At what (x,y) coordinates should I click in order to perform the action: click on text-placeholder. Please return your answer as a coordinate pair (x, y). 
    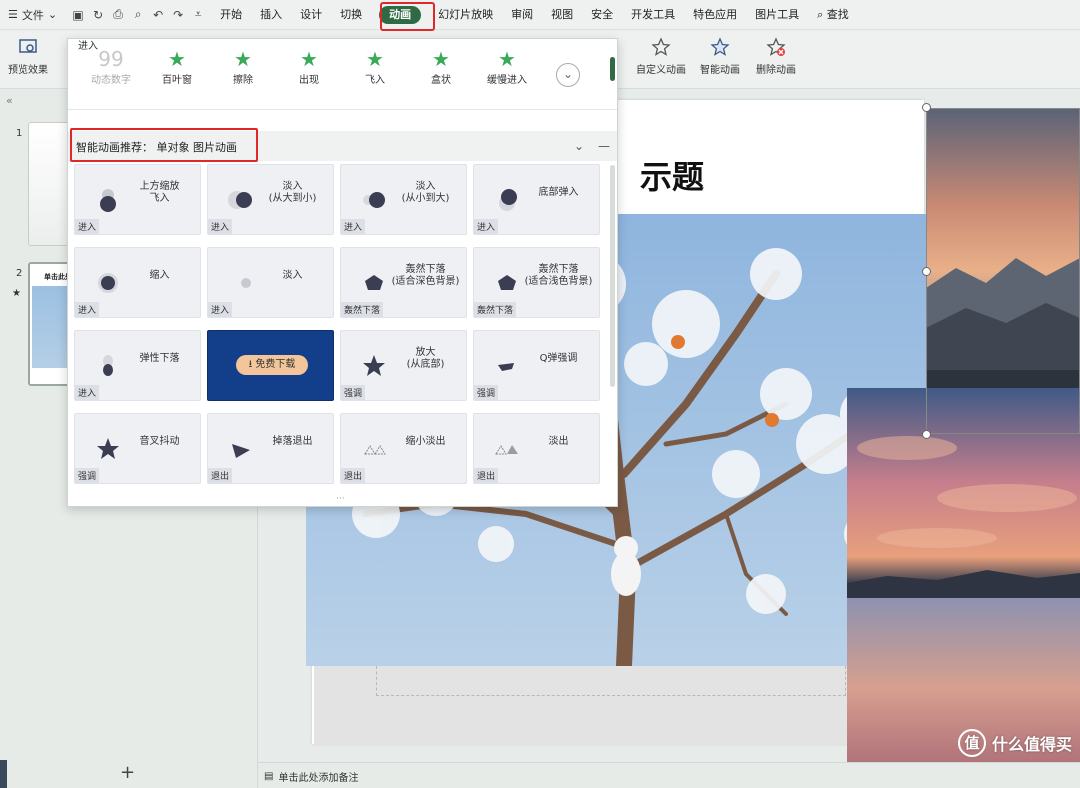
    Looking at the image, I should click on (611, 681).